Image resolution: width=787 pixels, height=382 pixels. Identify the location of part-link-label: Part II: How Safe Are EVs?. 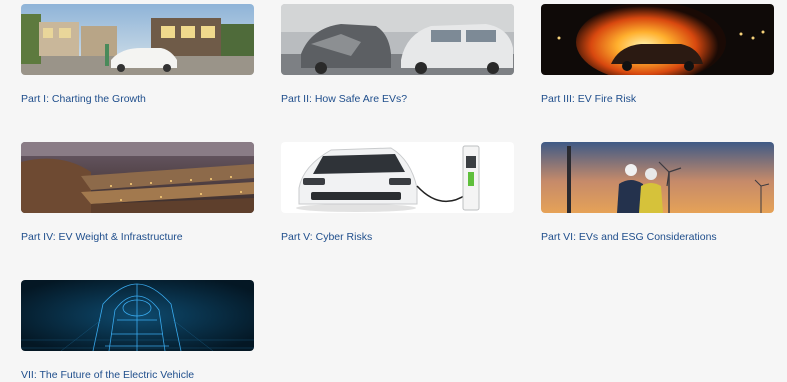
(397, 99).